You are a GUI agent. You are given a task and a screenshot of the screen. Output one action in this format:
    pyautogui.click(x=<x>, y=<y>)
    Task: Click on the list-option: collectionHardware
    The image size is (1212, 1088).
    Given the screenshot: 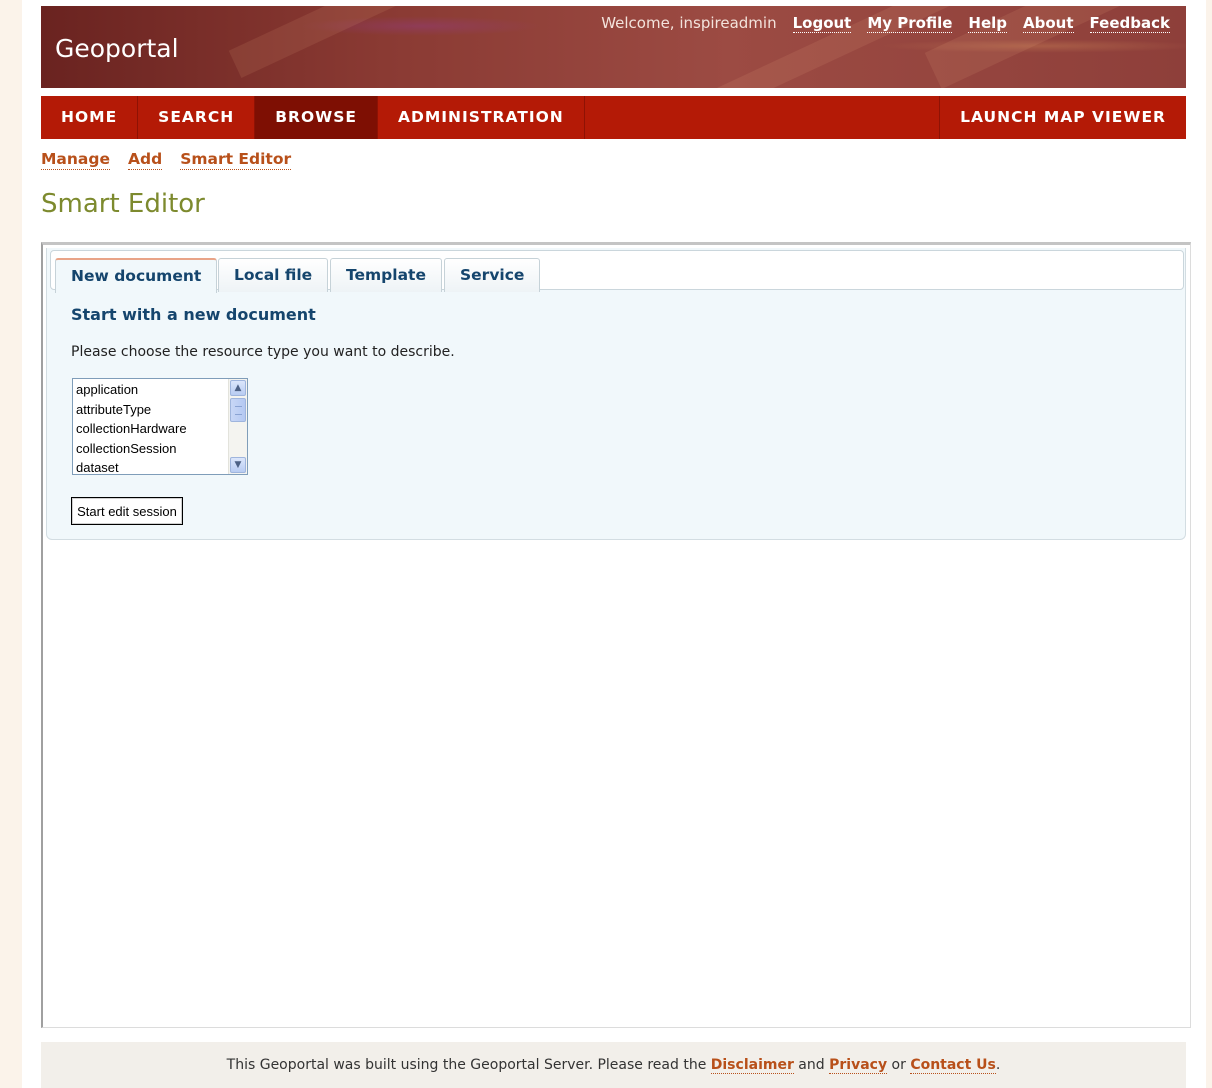 What is the action you would take?
    pyautogui.click(x=150, y=429)
    